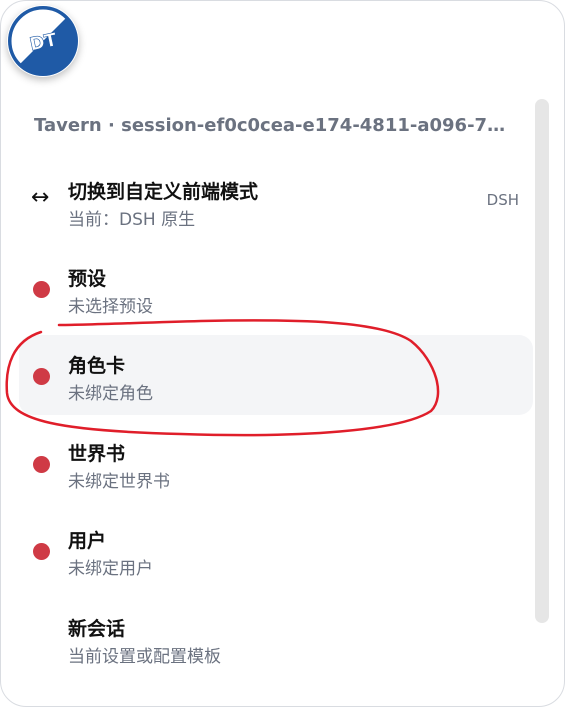 The image size is (565, 707). Describe the element at coordinates (276, 201) in the screenshot. I see `switch-frontend-mode-item: ↔ 切换到自定义前端模式 当前：DSH 原生 DSH` at that location.